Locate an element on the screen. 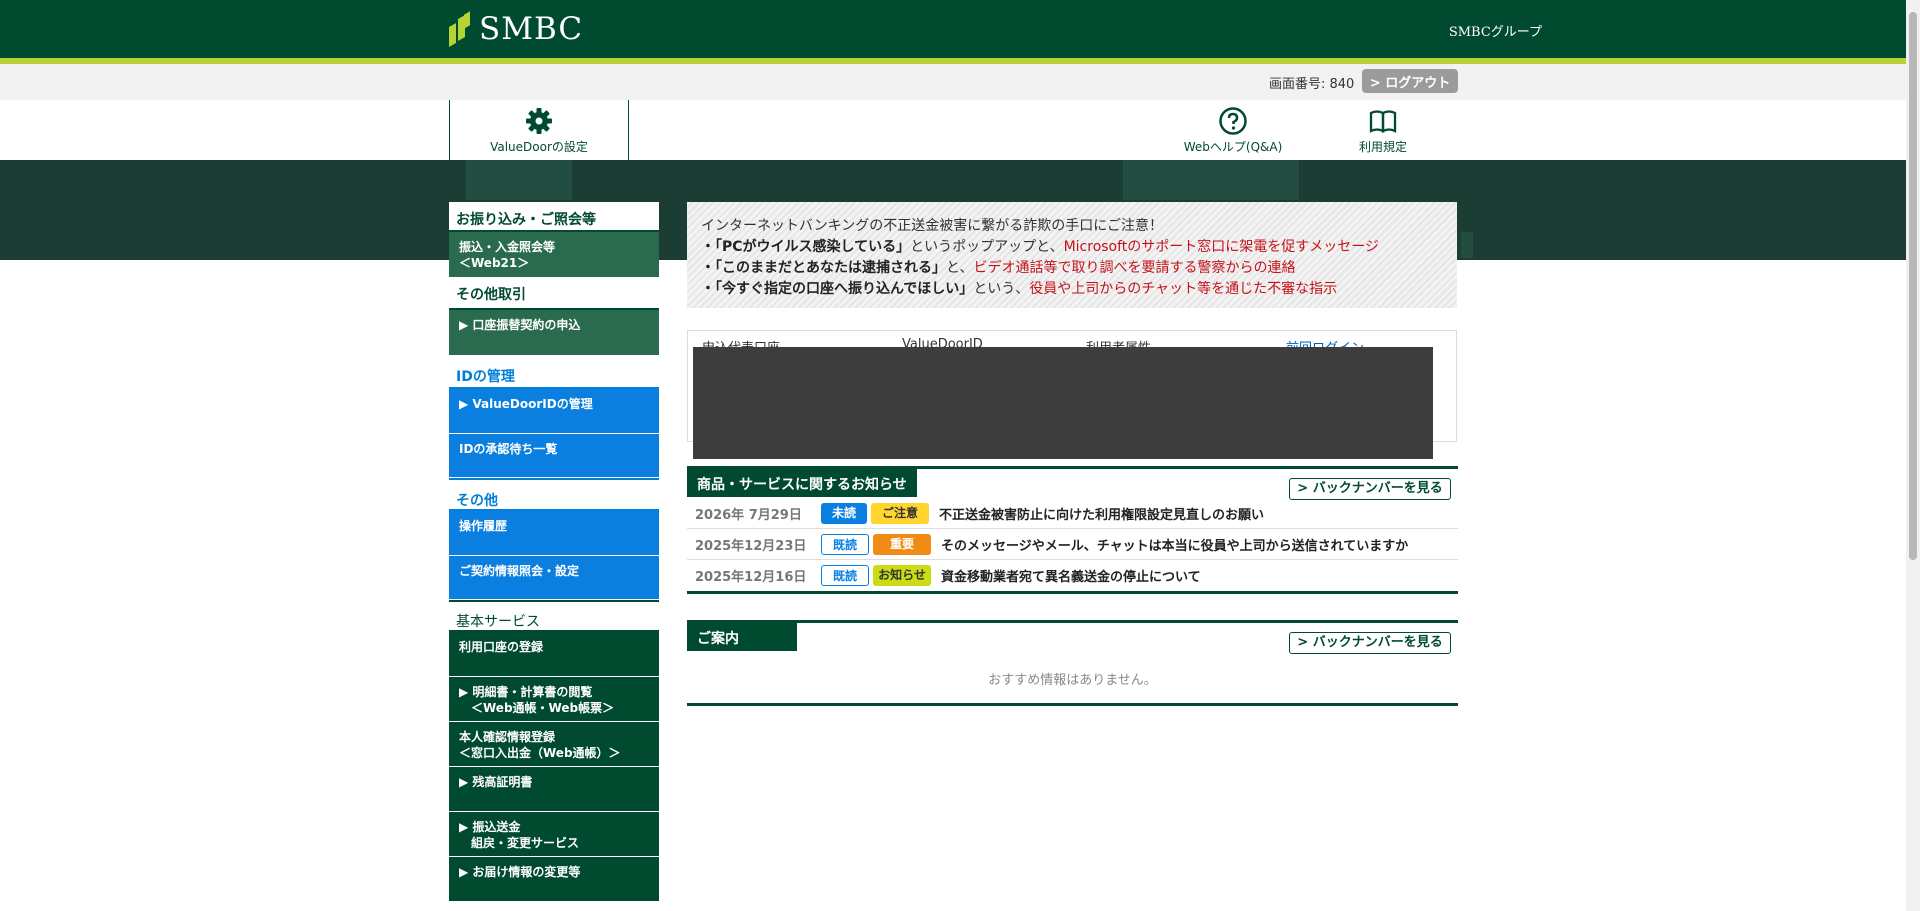 This screenshot has width=1920, height=911. sidebar-heading-basic-services: 基本サービス is located at coordinates (554, 616).